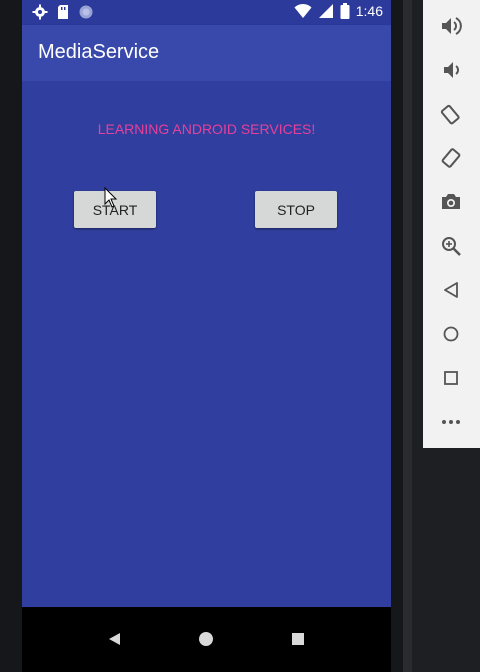 The width and height of the screenshot is (480, 672). Describe the element at coordinates (407, 336) in the screenshot. I see `device-edge` at that location.